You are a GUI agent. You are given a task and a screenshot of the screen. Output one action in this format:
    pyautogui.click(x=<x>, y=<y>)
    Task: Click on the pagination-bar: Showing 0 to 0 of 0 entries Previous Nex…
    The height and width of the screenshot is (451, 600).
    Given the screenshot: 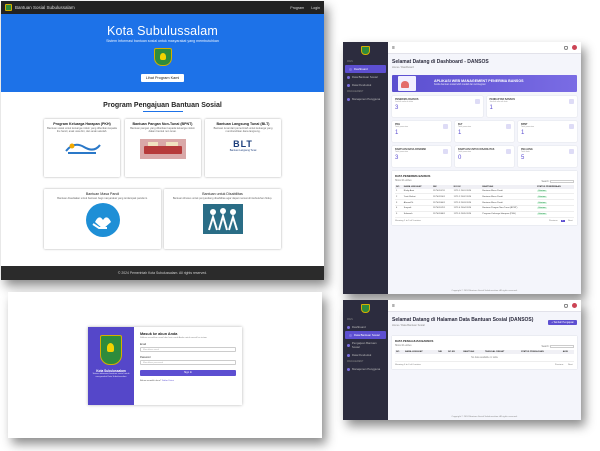 What is the action you would take?
    pyautogui.click(x=484, y=365)
    